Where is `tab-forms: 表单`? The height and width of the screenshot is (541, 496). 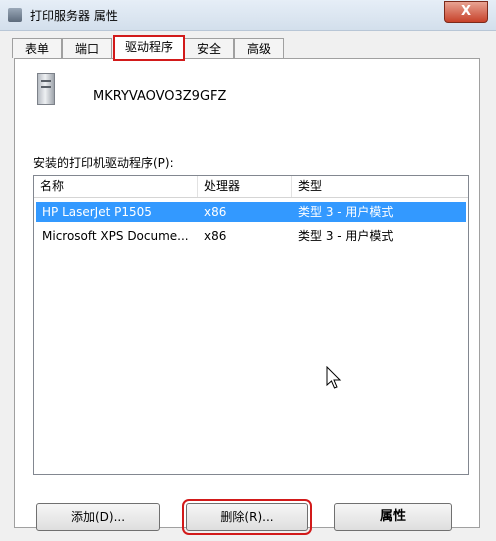 tab-forms: 表单 is located at coordinates (37, 48).